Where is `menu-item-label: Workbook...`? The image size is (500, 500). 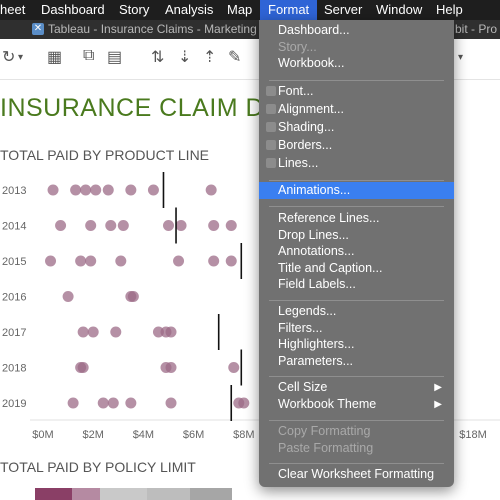
menu-item-label: Workbook... is located at coordinates (311, 63).